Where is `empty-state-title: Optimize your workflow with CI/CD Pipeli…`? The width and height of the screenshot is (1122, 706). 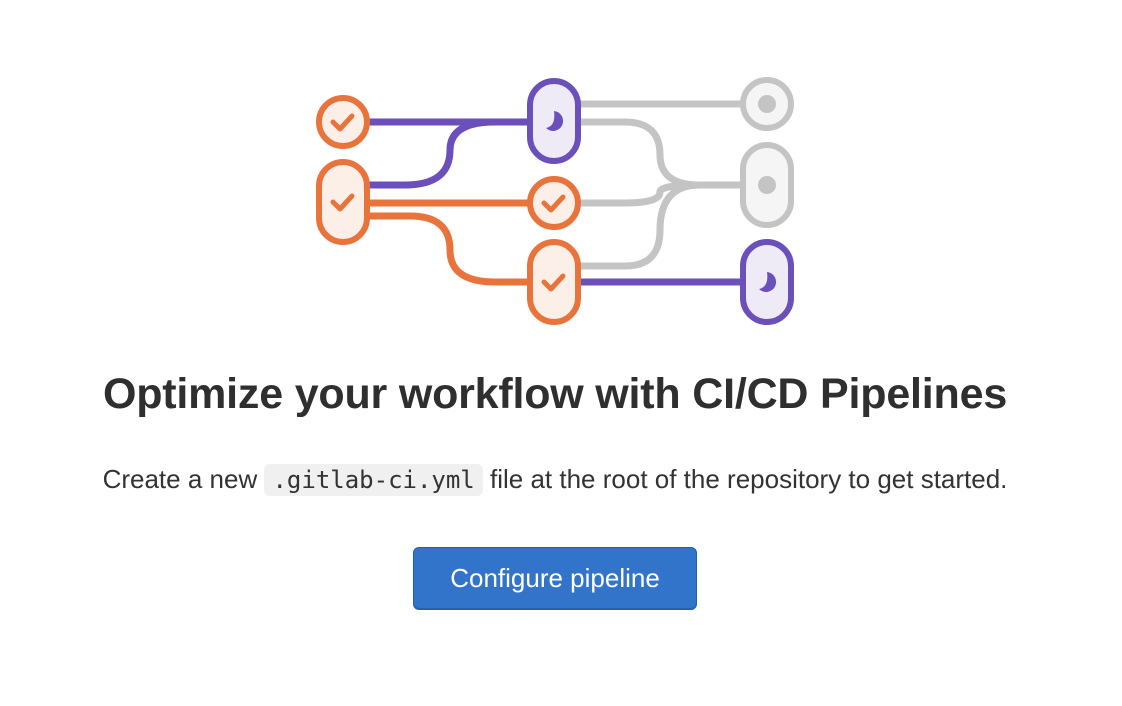 empty-state-title: Optimize your workflow with CI/CD Pipeli… is located at coordinates (555, 394).